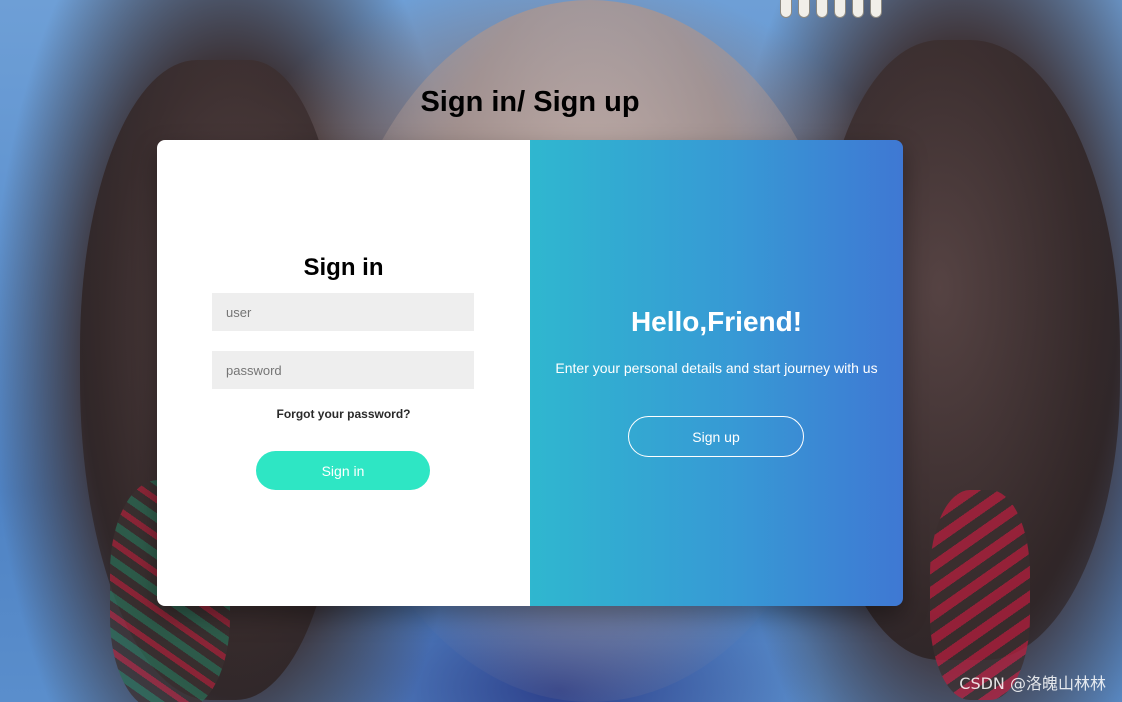  I want to click on page-title: Sign in/ Sign up, so click(530, 102).